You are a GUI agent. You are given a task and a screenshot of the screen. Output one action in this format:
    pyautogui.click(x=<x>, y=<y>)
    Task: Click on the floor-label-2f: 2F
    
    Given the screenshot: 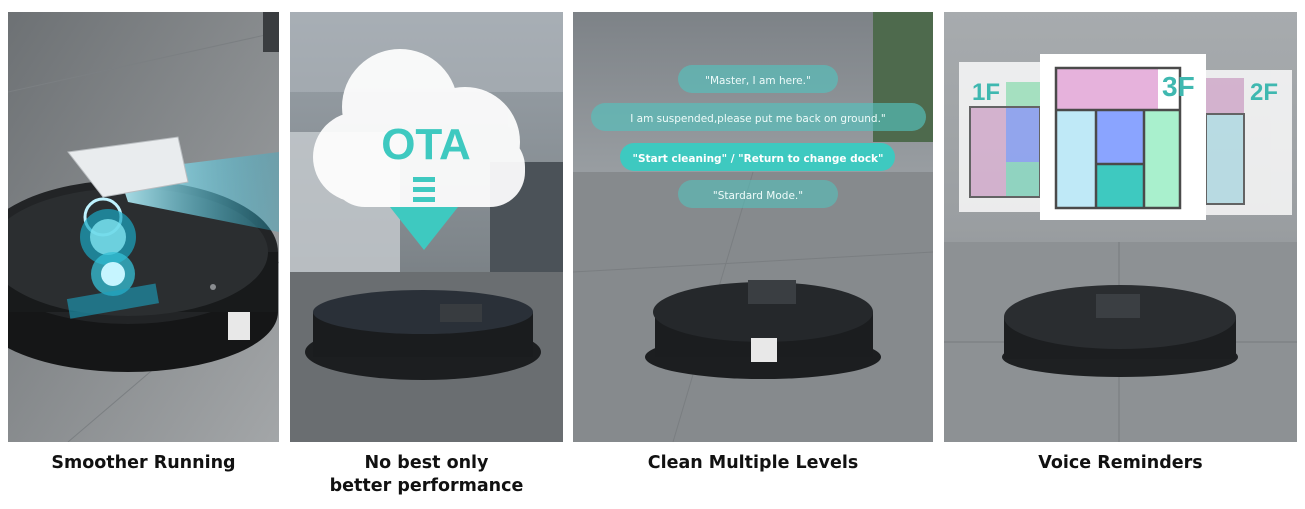 What is the action you would take?
    pyautogui.click(x=1264, y=92)
    